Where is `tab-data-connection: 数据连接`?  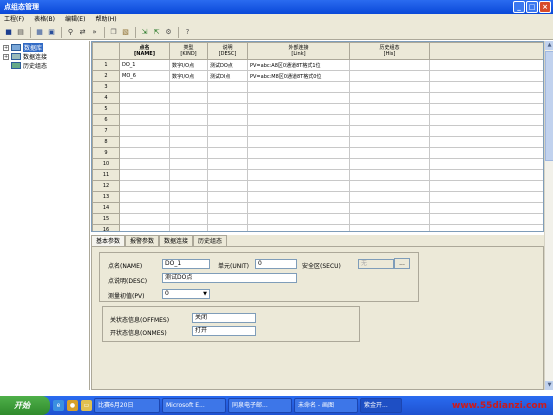
tab-data-connection: 数据连接 is located at coordinates (176, 240).